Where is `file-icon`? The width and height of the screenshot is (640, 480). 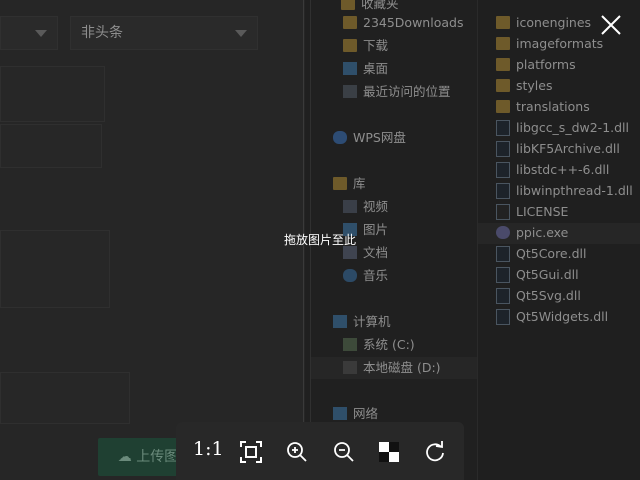 file-icon is located at coordinates (503, 212).